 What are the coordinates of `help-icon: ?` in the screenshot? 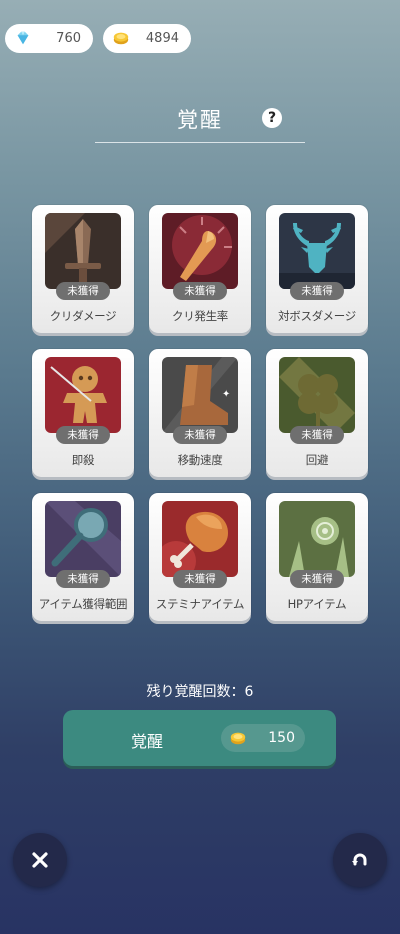 It's located at (272, 118).